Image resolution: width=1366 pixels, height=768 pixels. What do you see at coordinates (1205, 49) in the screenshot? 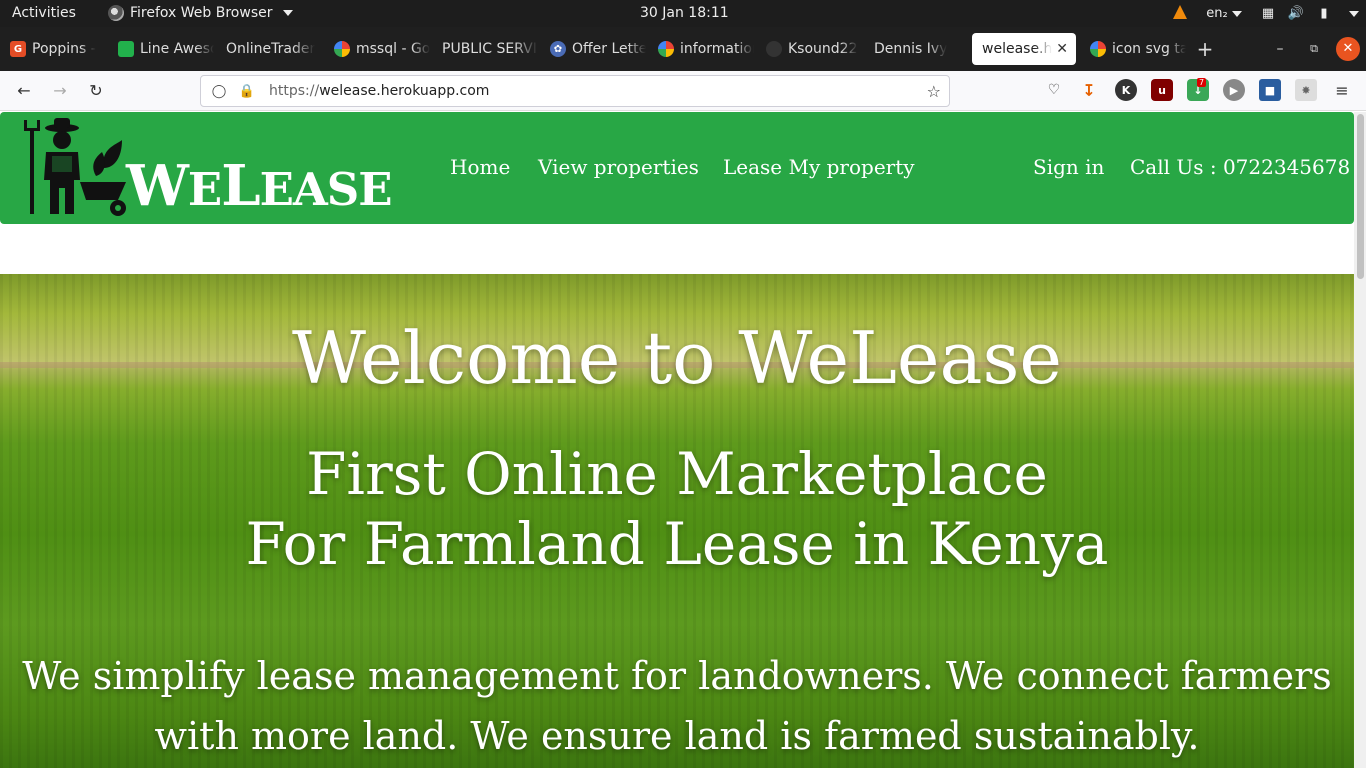
I see `new-tab-button: +` at bounding box center [1205, 49].